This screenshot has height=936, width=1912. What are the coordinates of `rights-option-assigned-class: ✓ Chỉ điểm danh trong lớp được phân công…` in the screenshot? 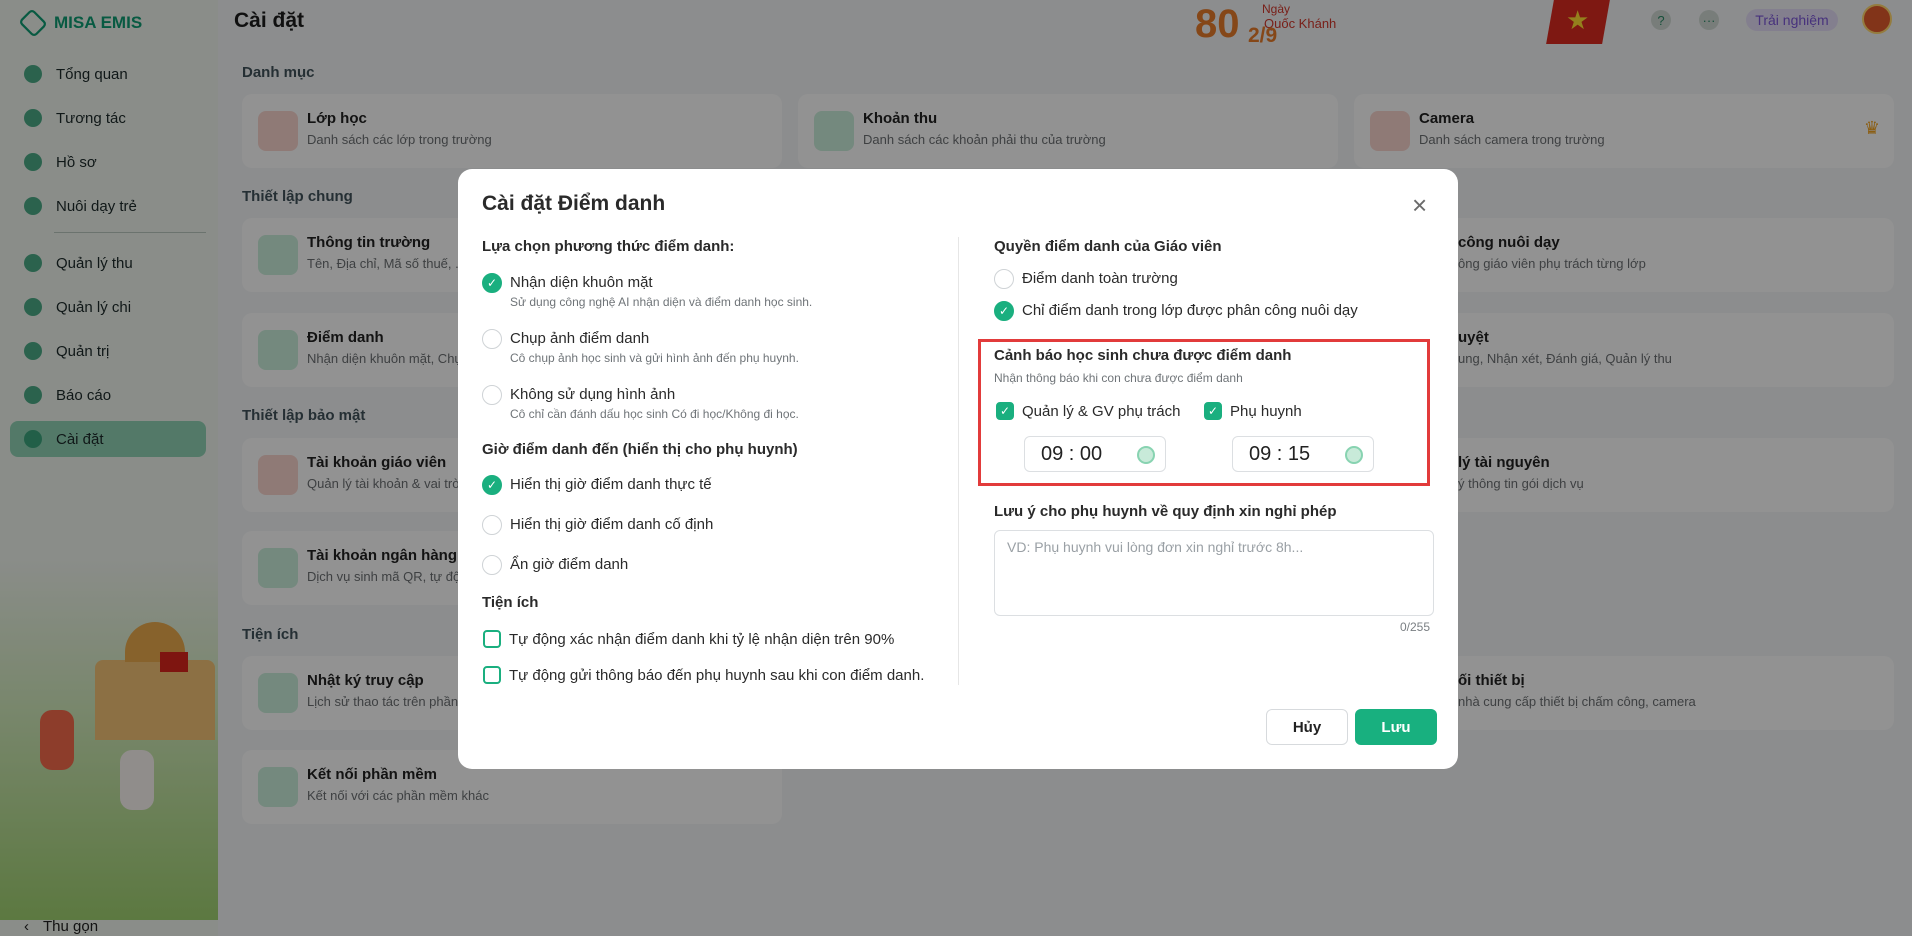 It's located at (1176, 311).